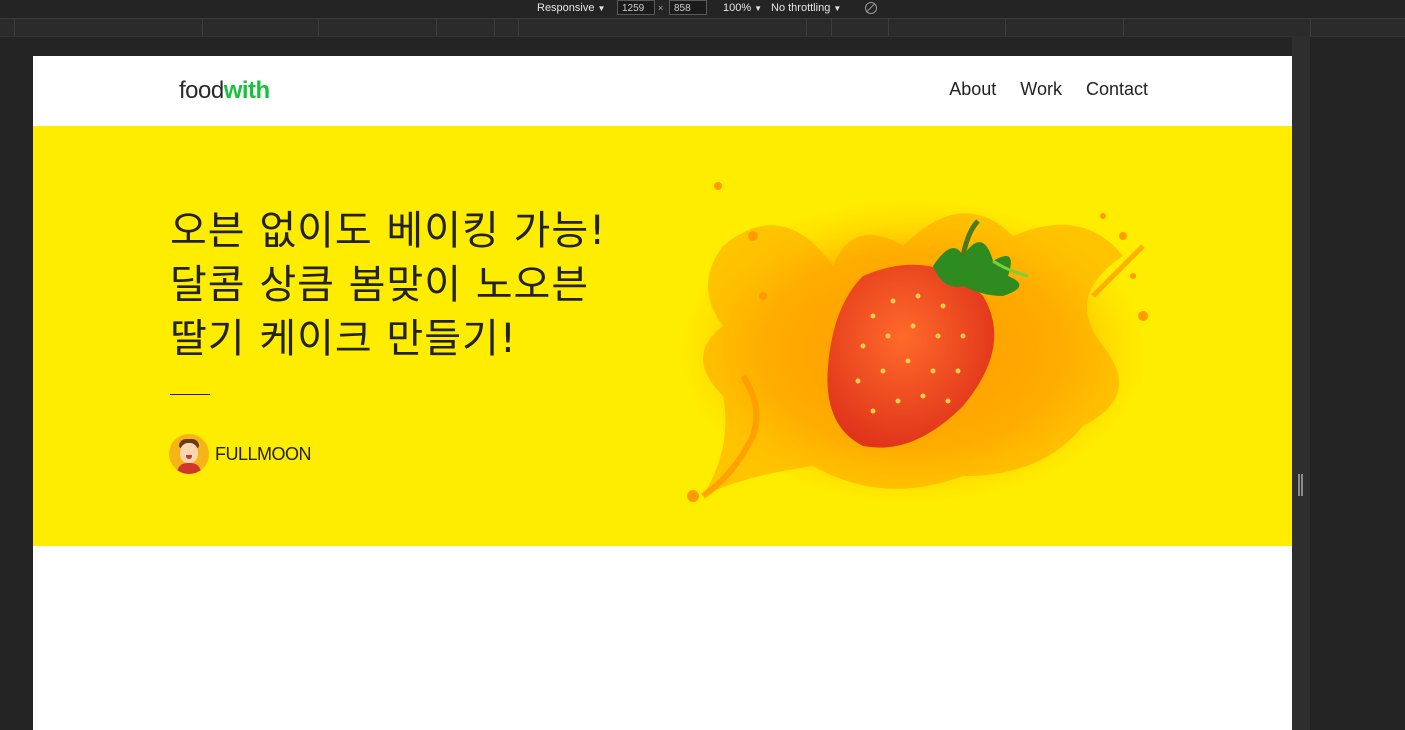 Image resolution: width=1405 pixels, height=730 pixels. Describe the element at coordinates (201, 90) in the screenshot. I see `logo-food-text: food` at that location.